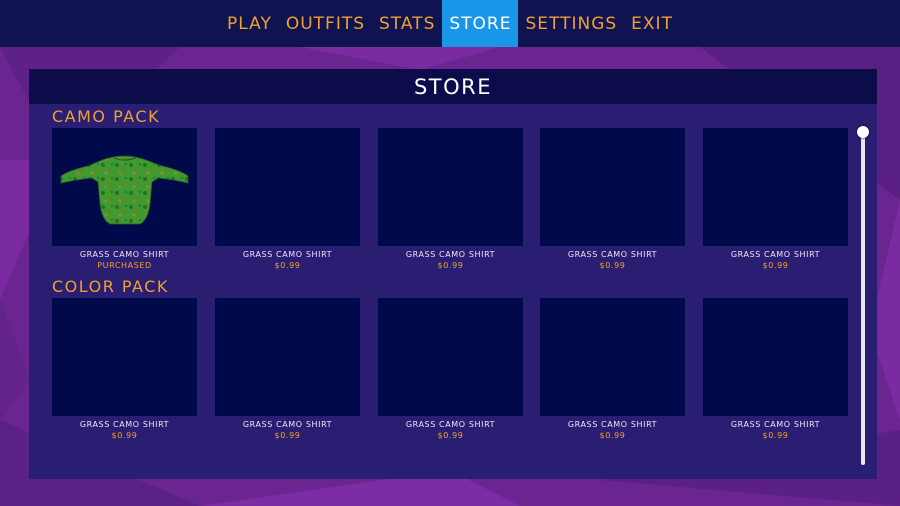  I want to click on nav-stats: STATS, so click(407, 23).